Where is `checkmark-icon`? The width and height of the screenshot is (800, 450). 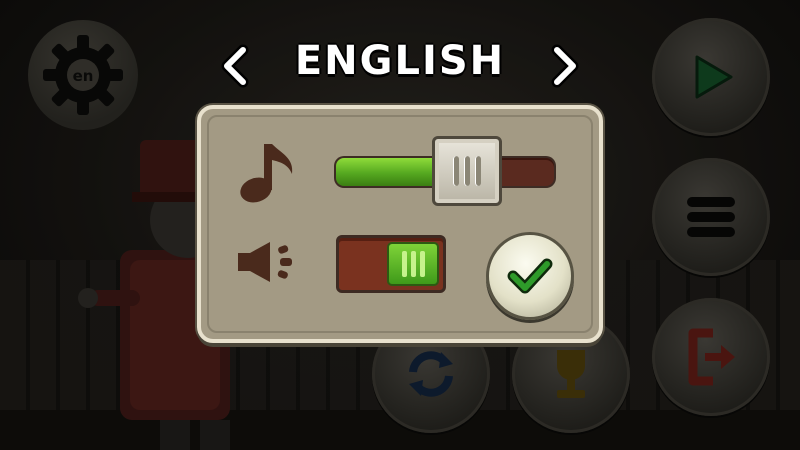
checkmark-icon is located at coordinates (530, 276).